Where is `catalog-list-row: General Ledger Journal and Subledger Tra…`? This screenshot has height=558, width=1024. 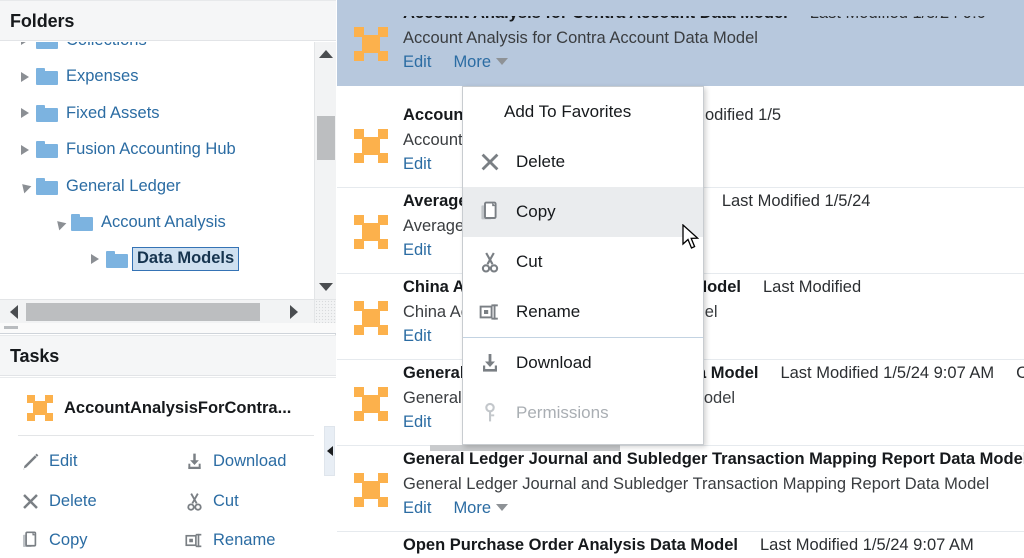 catalog-list-row: General Ledger Journal and Subledger Tra… is located at coordinates (680, 489).